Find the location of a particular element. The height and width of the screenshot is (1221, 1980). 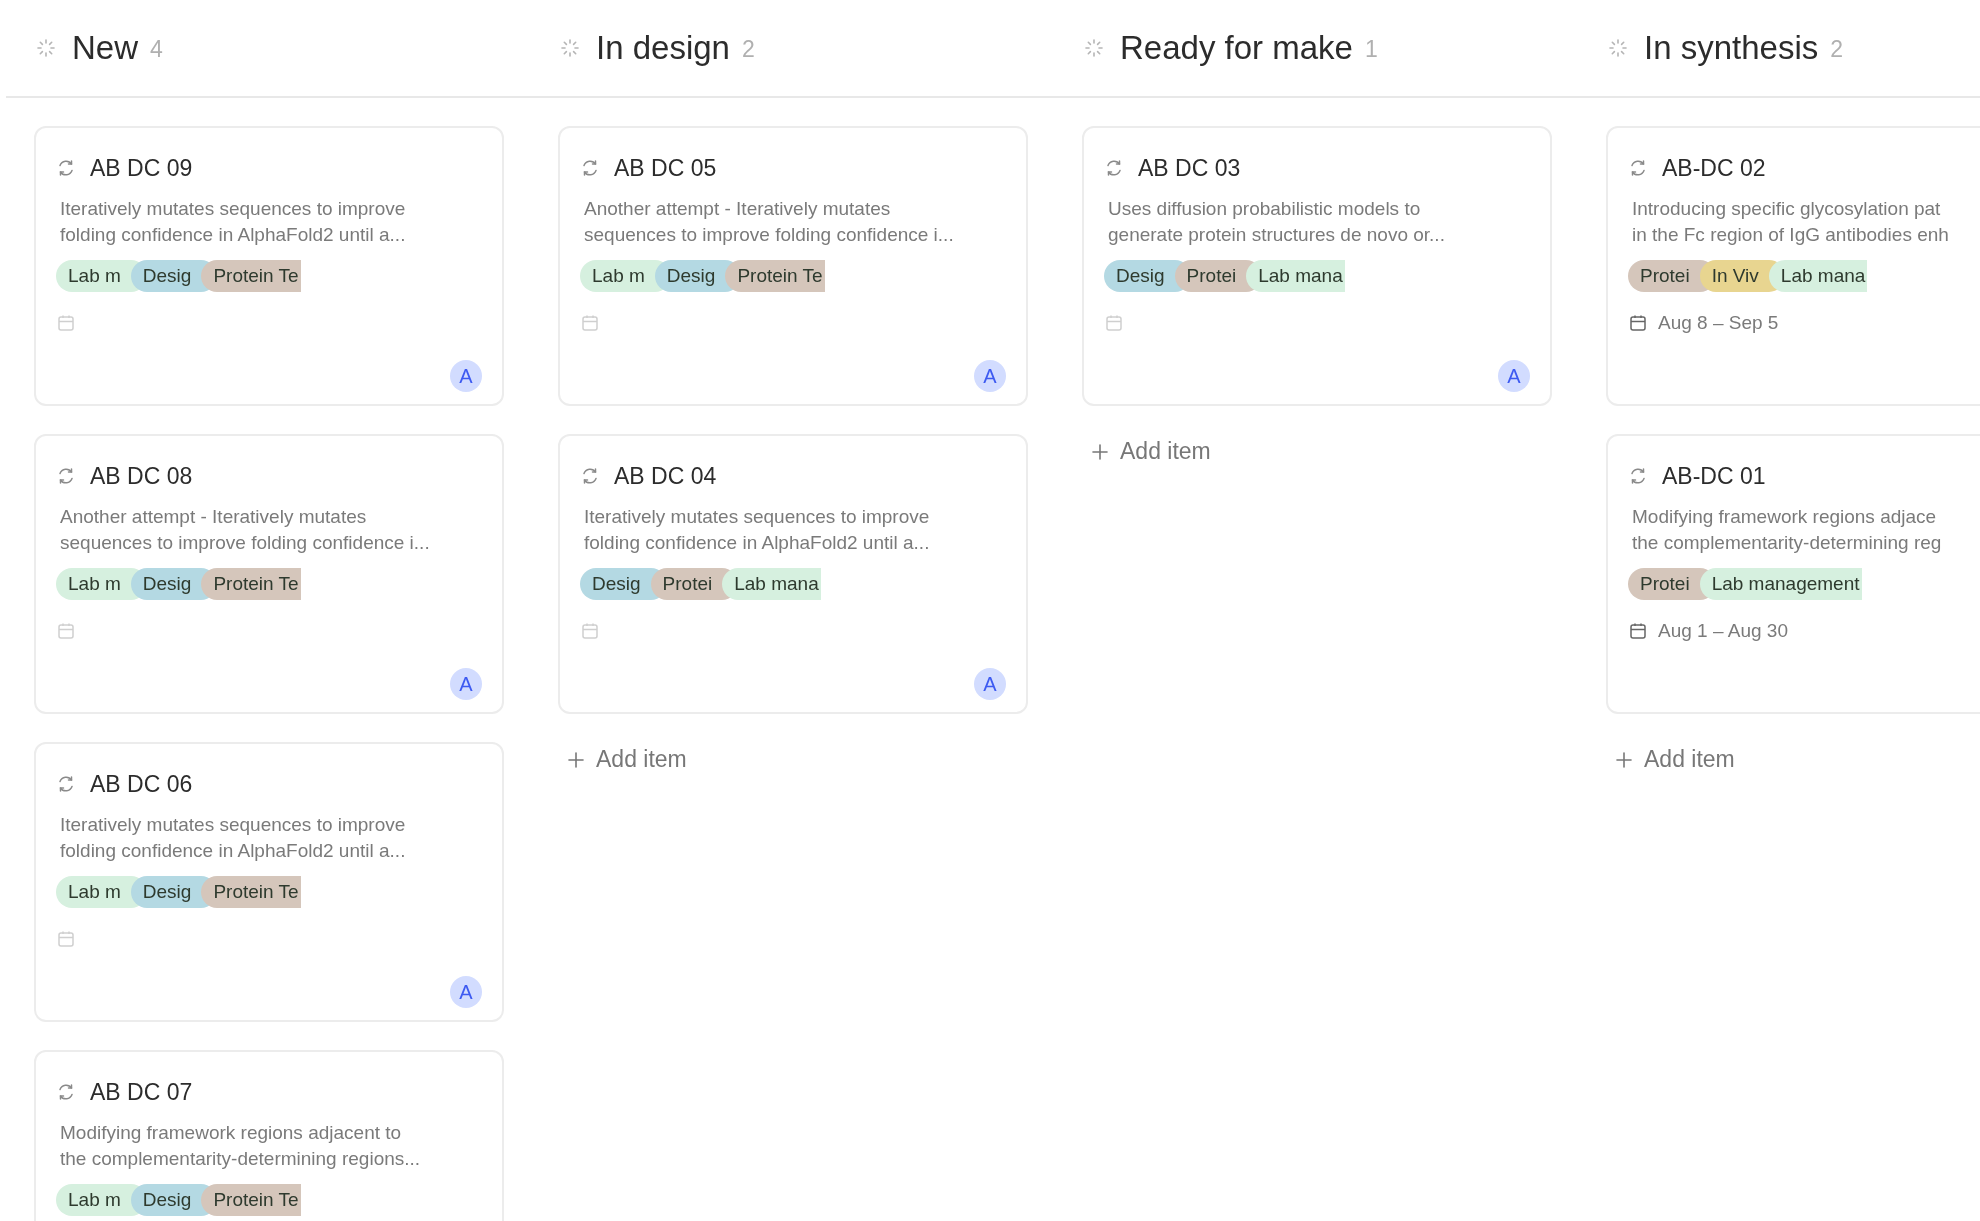

column-title: In synthesis is located at coordinates (1731, 48).